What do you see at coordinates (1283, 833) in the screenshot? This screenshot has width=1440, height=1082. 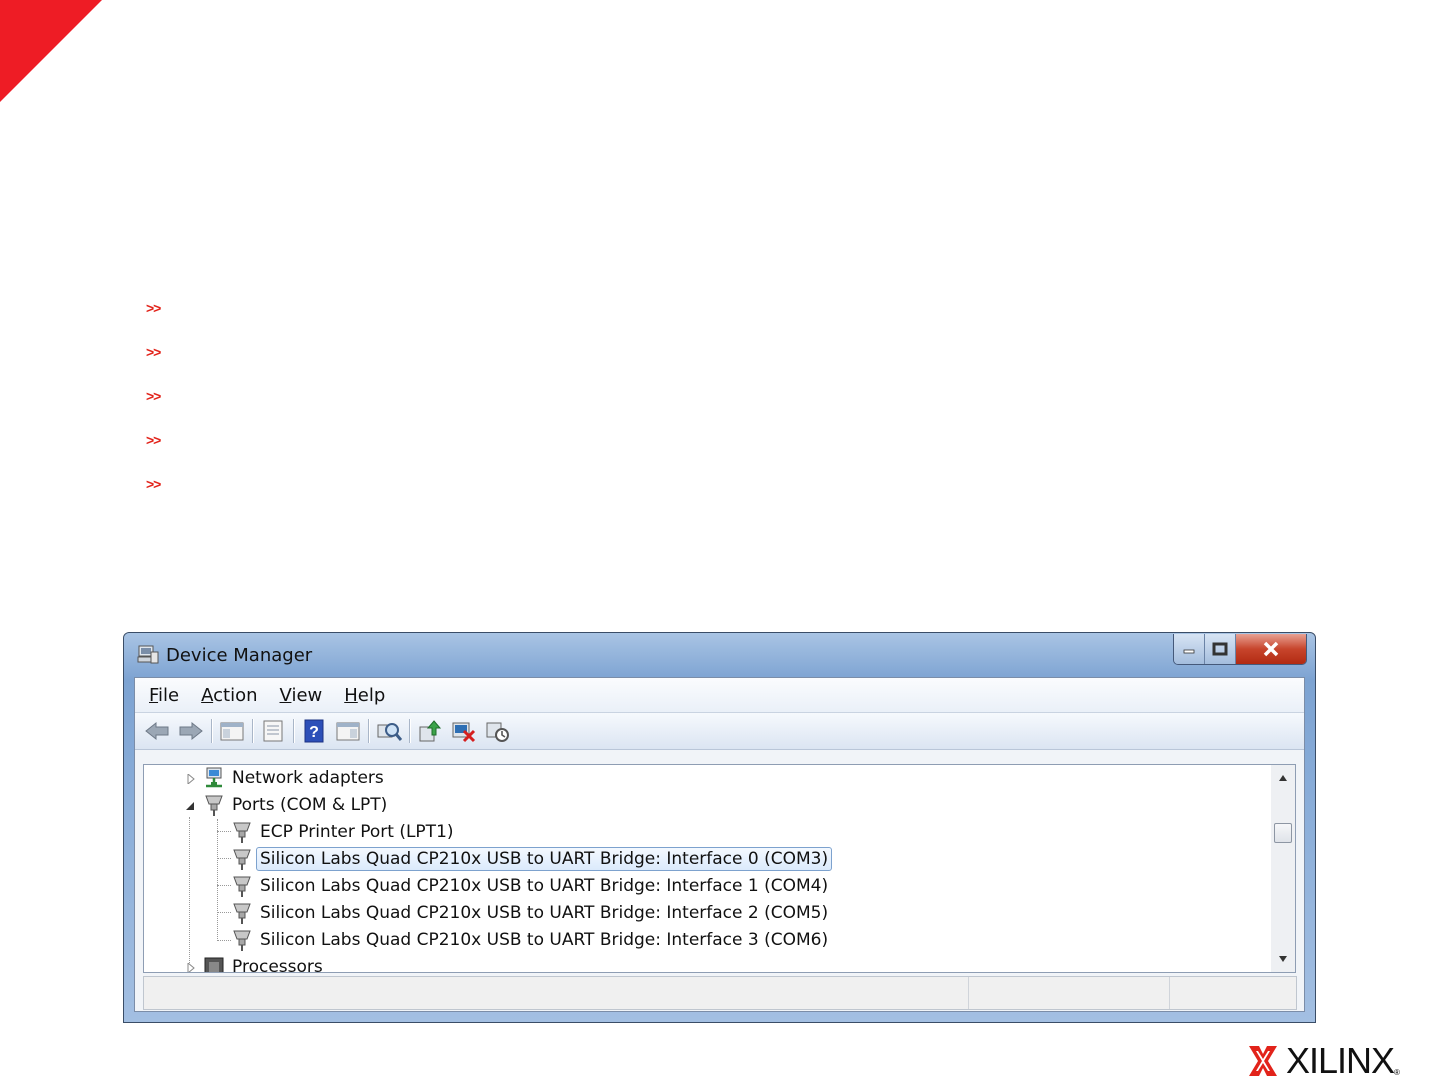 I see `scroll-thumb` at bounding box center [1283, 833].